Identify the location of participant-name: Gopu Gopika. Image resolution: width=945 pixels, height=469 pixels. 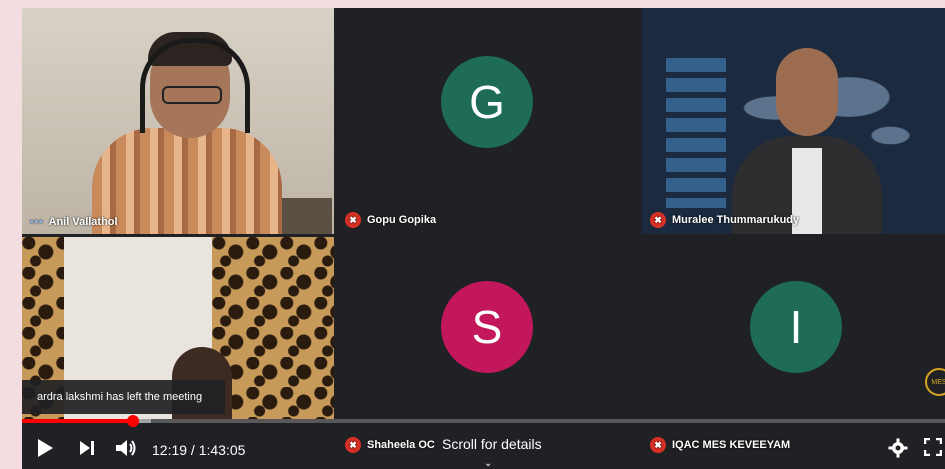
(402, 220).